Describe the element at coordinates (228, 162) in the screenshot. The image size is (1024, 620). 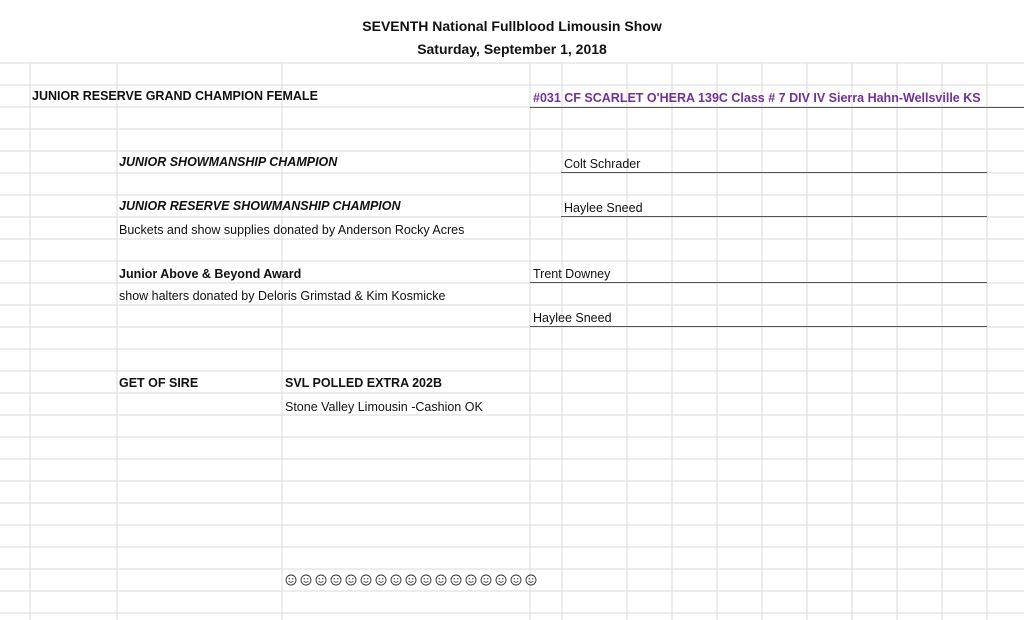
I see `award-label-junior-showmanship-champion: JUNIOR SHOWMANSHIP CHAMPION` at that location.